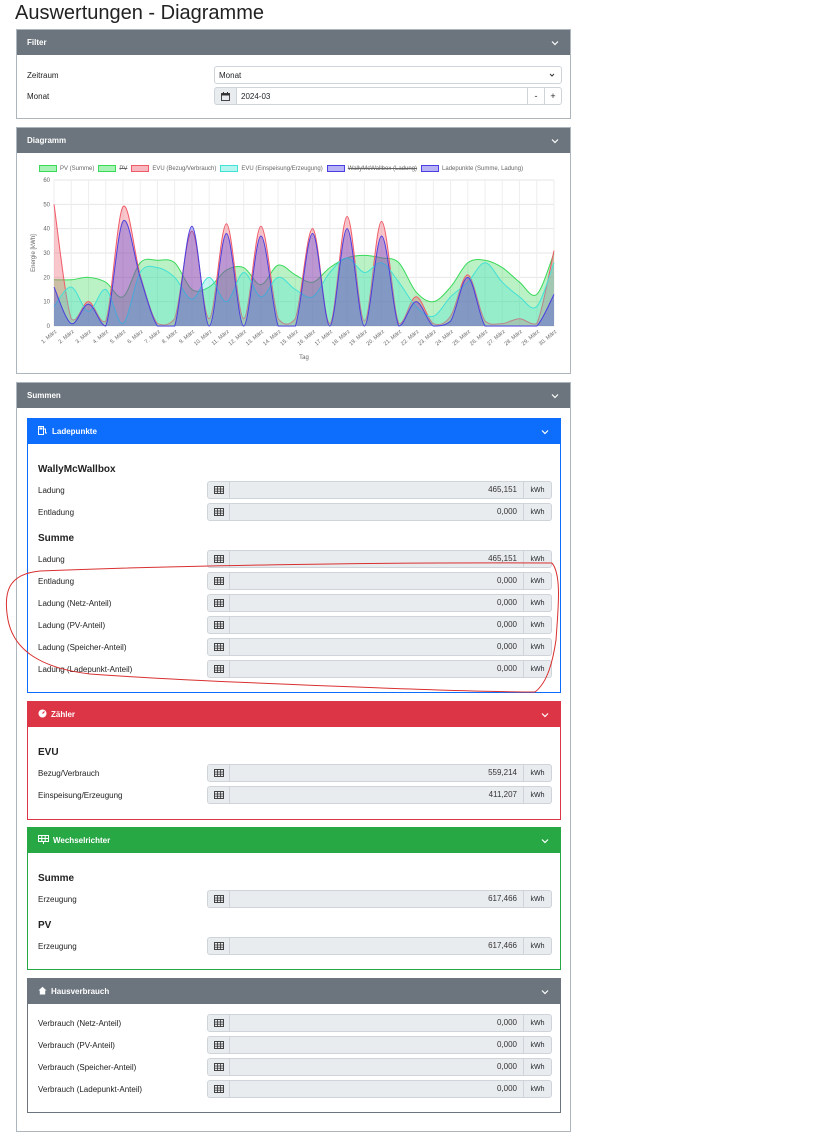 This screenshot has height=1137, width=833. Describe the element at coordinates (271, 168) in the screenshot. I see `legend-item: EVU (Einspeisung/Erzeugung)` at that location.